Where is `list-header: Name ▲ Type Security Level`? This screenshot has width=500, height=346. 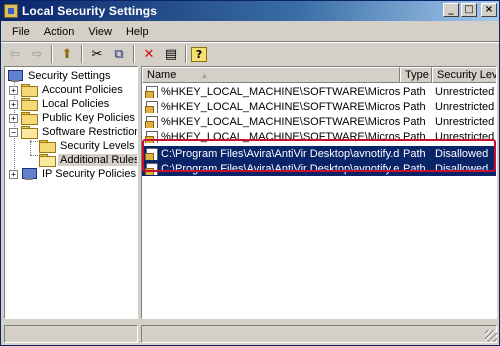
list-header: Name ▲ Type Security Level is located at coordinates (319, 75).